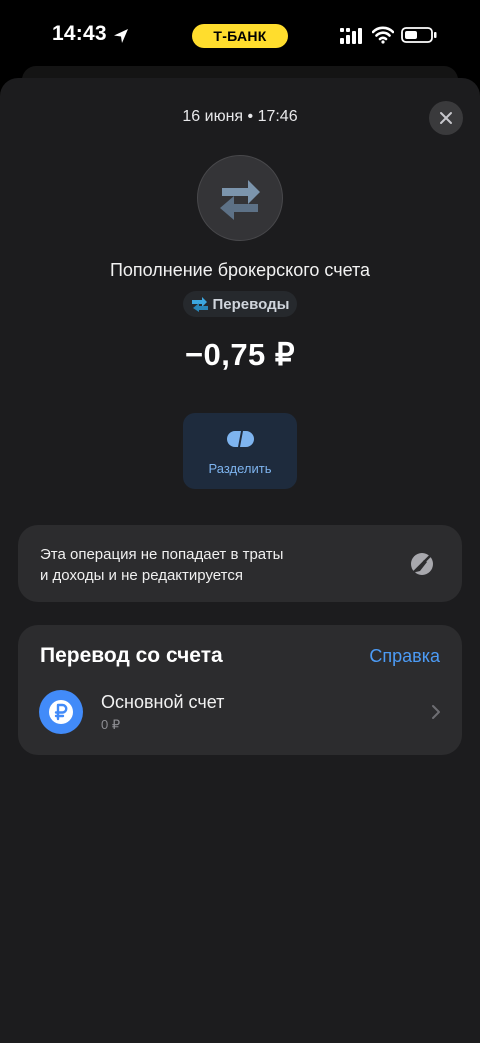 The width and height of the screenshot is (480, 1043). What do you see at coordinates (162, 702) in the screenshot?
I see `account-name: Основной счет` at bounding box center [162, 702].